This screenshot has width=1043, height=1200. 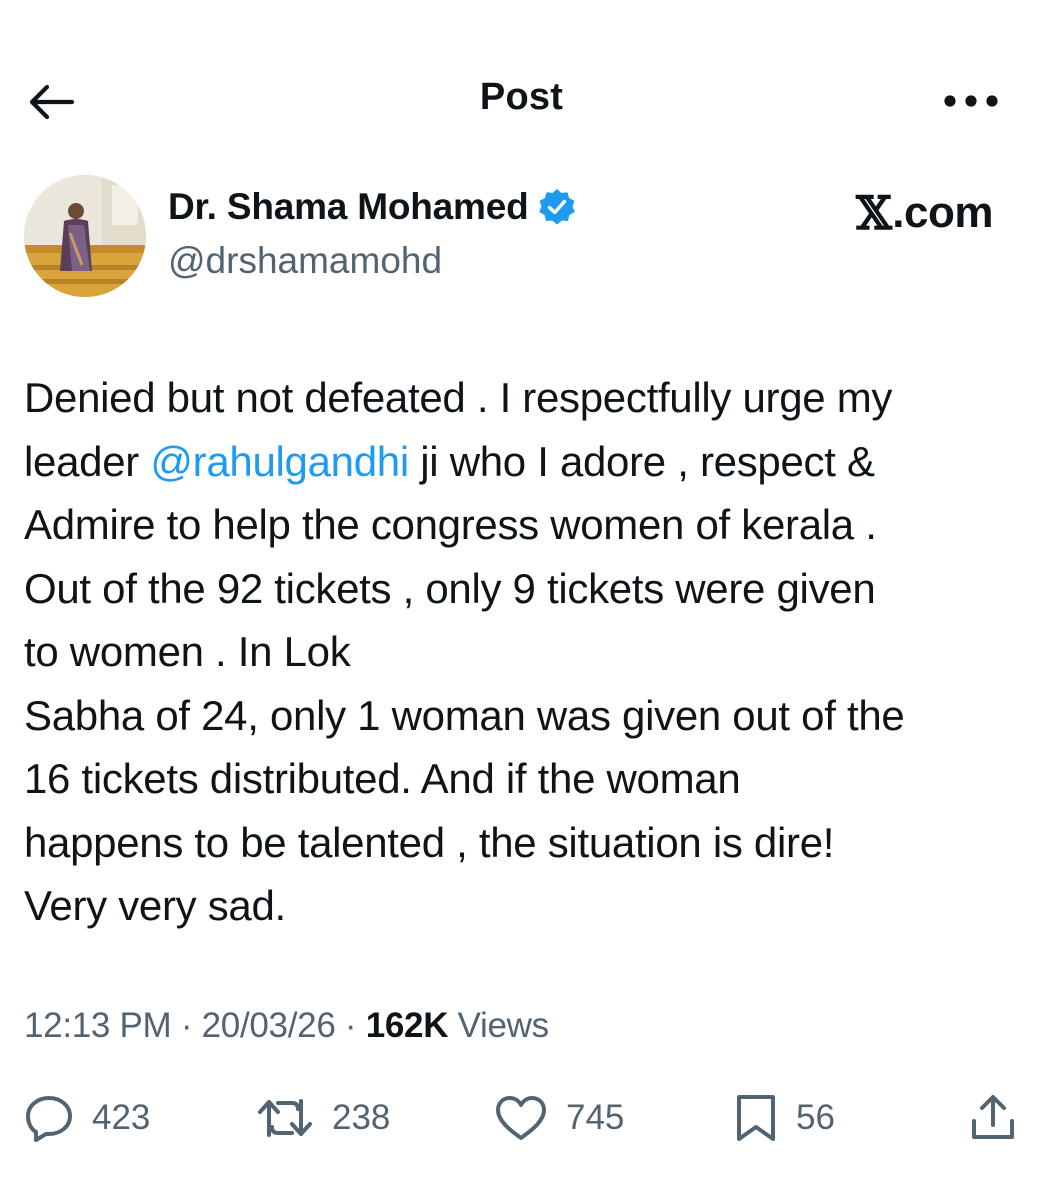 I want to click on post-time: 12:13 PM, so click(x=98, y=1025).